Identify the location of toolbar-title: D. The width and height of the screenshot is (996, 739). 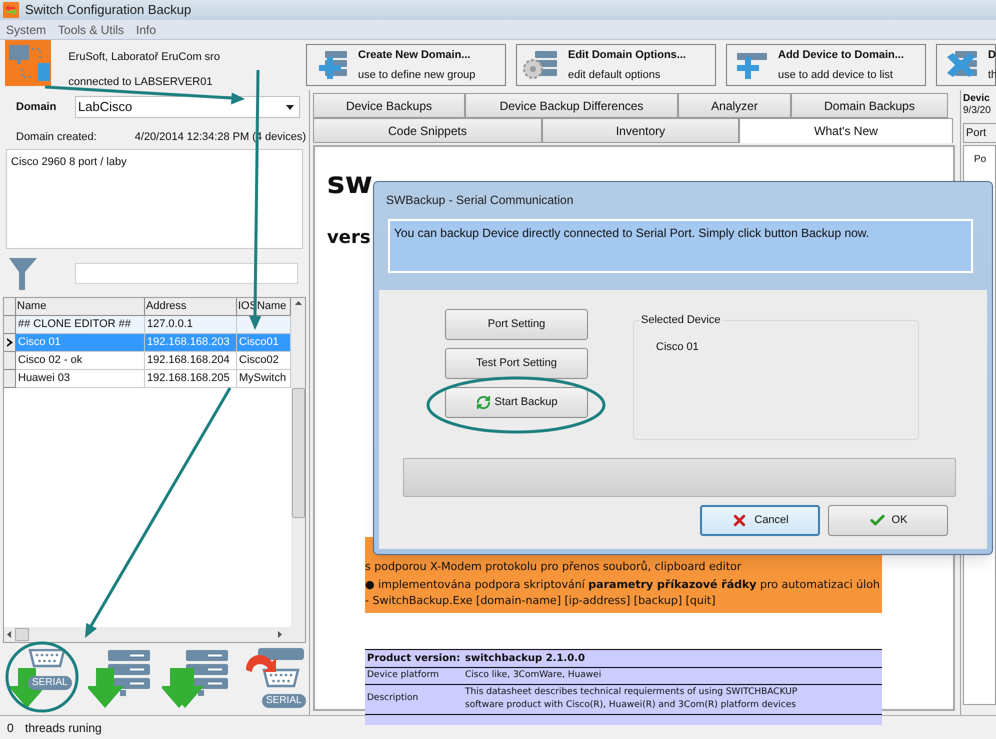
(992, 55).